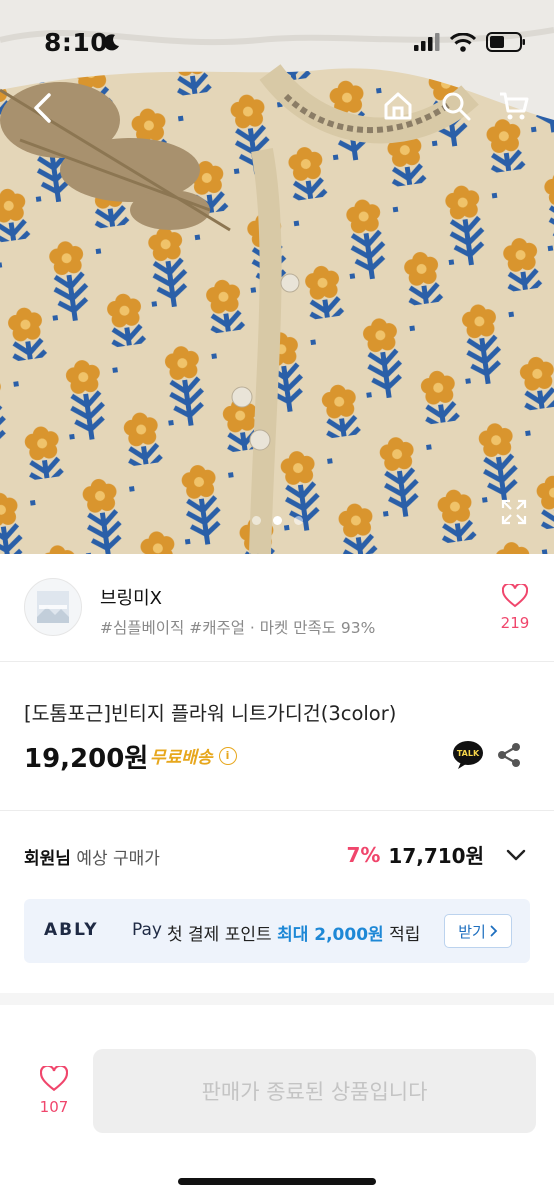 The image size is (554, 1200). I want to click on share-icon, so click(509, 755).